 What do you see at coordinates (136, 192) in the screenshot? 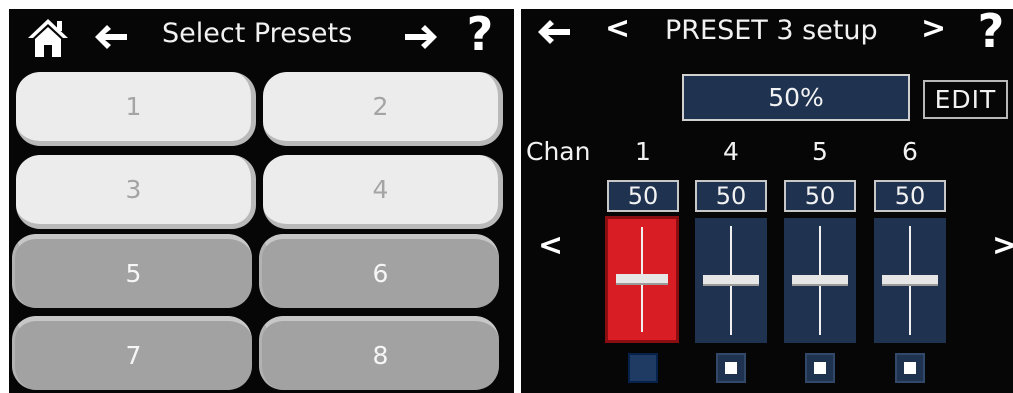
I see `preset-button-3: 3` at bounding box center [136, 192].